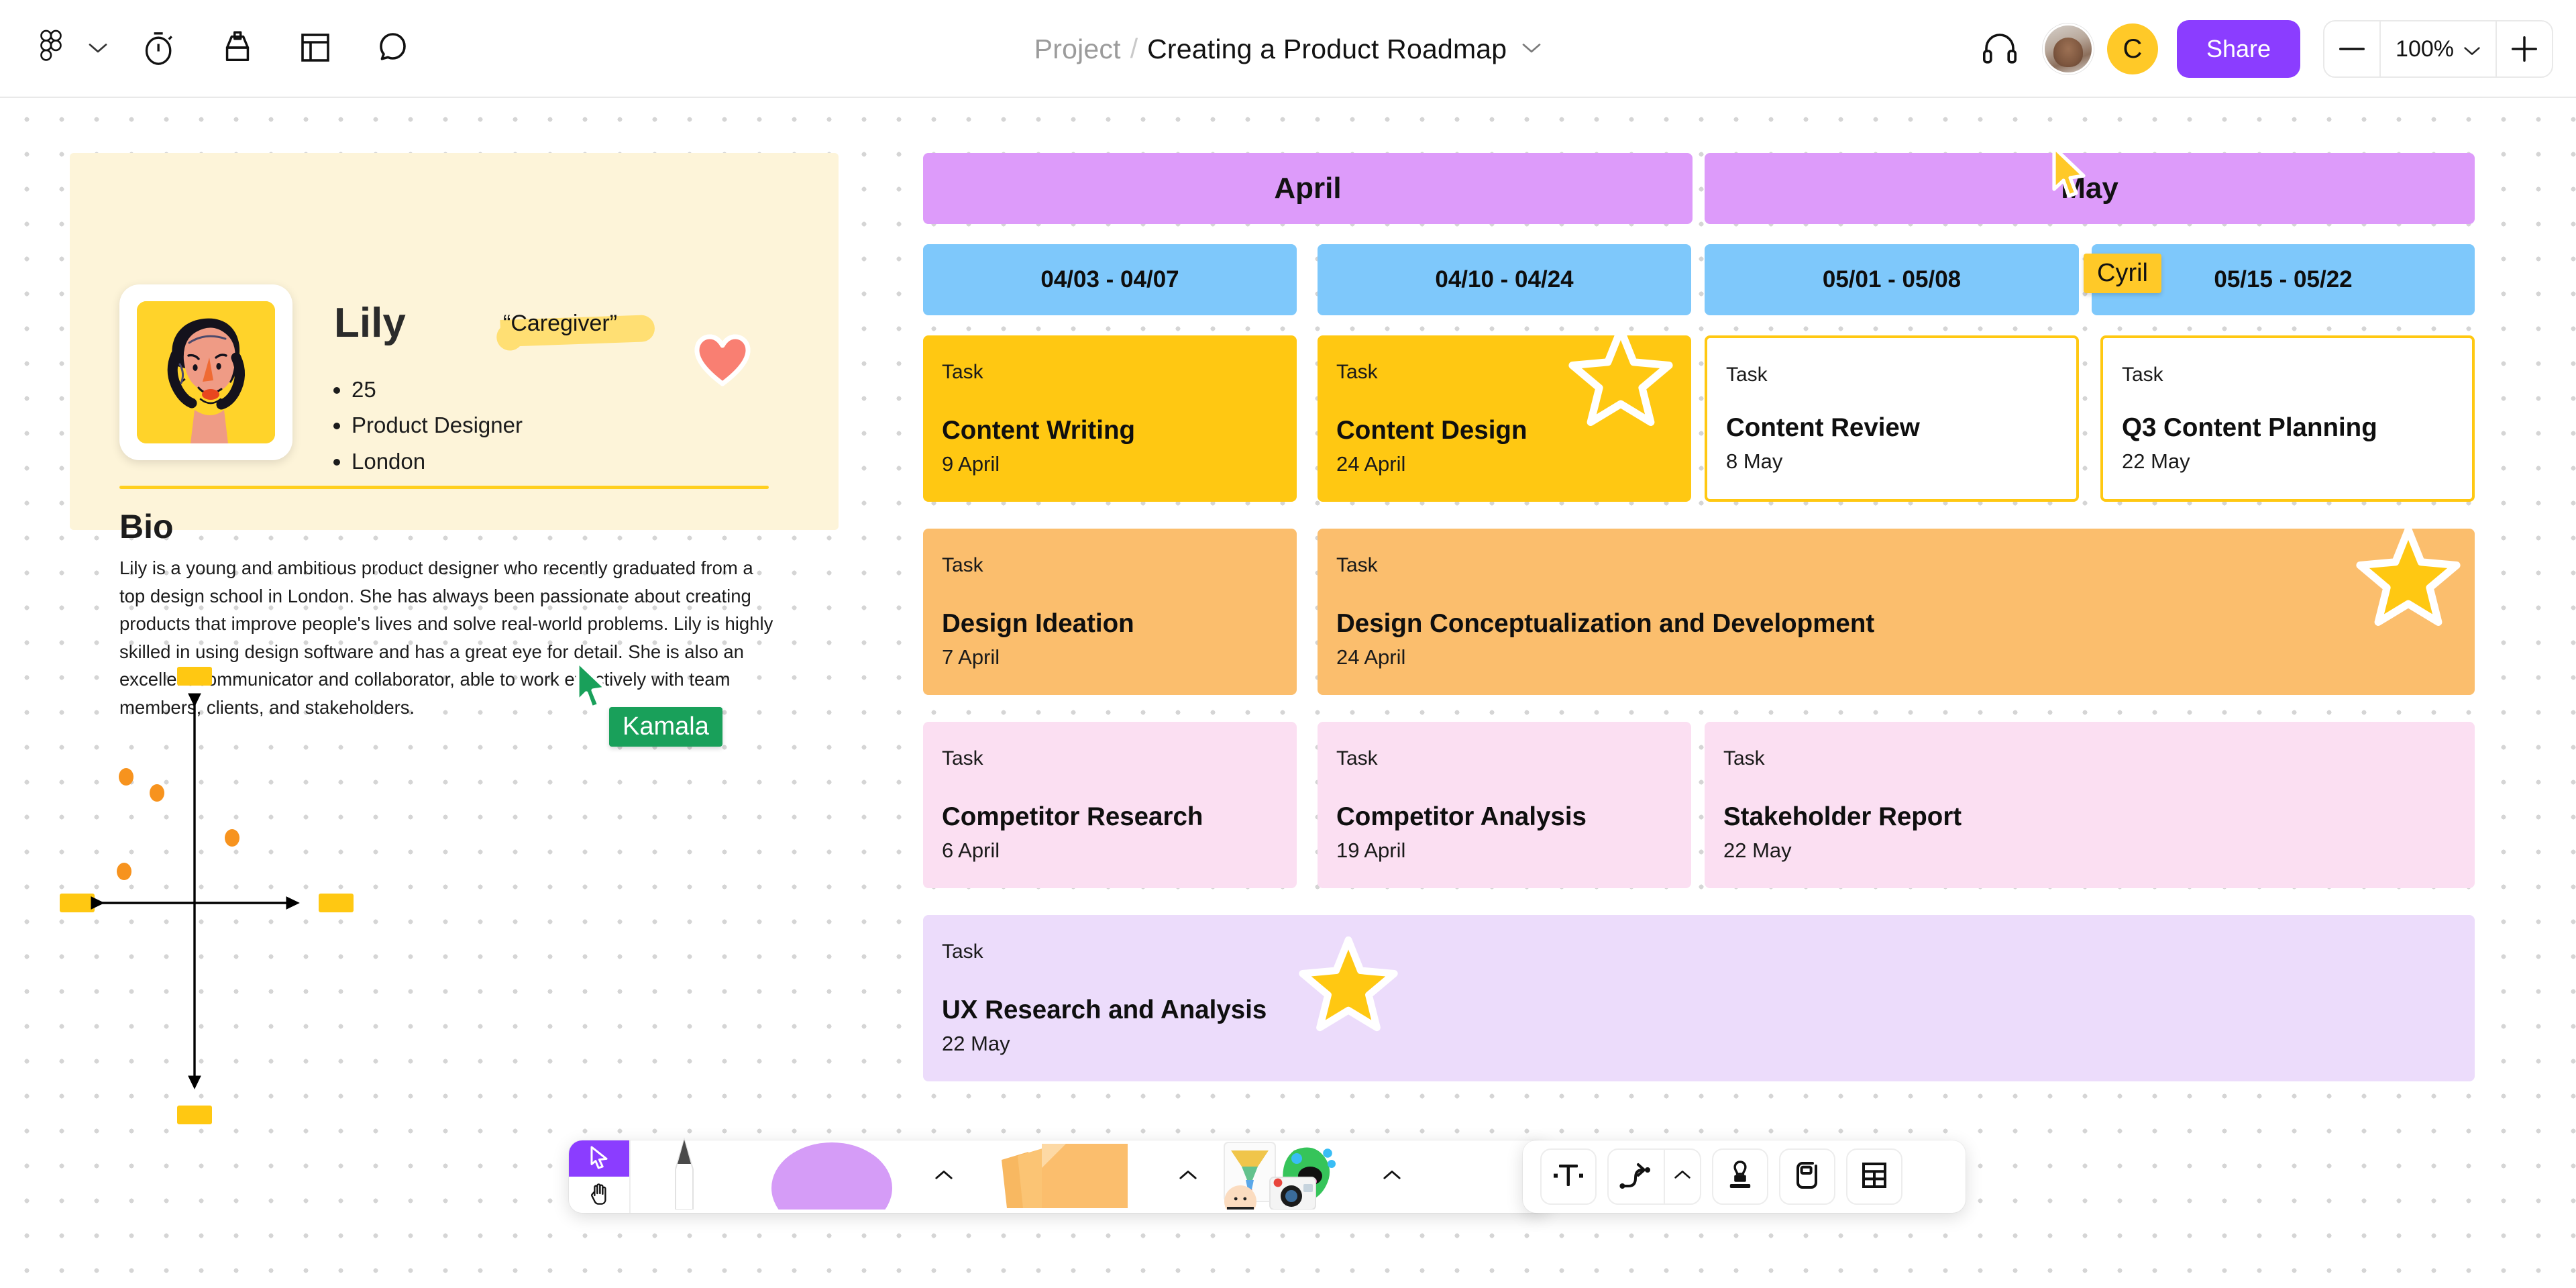 This screenshot has height=1288, width=2576. Describe the element at coordinates (1823, 427) in the screenshot. I see `task-title: Content Review` at that location.